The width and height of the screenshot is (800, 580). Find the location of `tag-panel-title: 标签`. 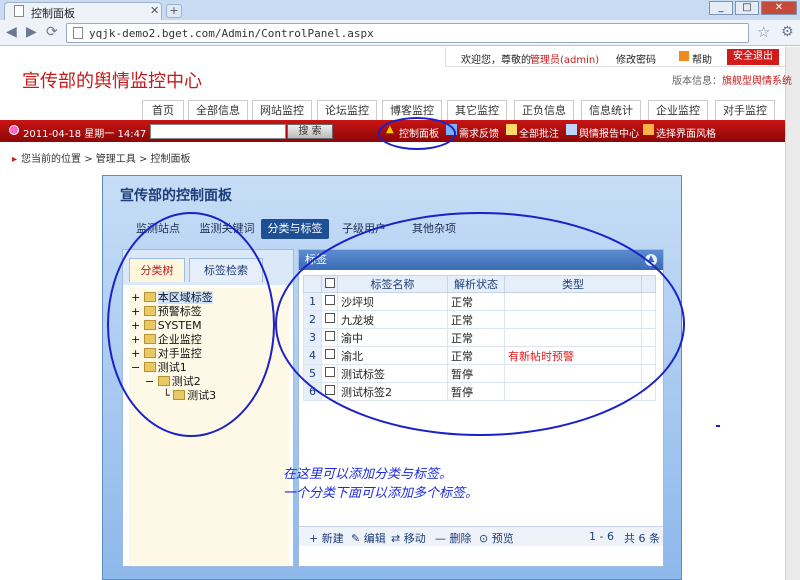

tag-panel-title: 标签 is located at coordinates (316, 259).